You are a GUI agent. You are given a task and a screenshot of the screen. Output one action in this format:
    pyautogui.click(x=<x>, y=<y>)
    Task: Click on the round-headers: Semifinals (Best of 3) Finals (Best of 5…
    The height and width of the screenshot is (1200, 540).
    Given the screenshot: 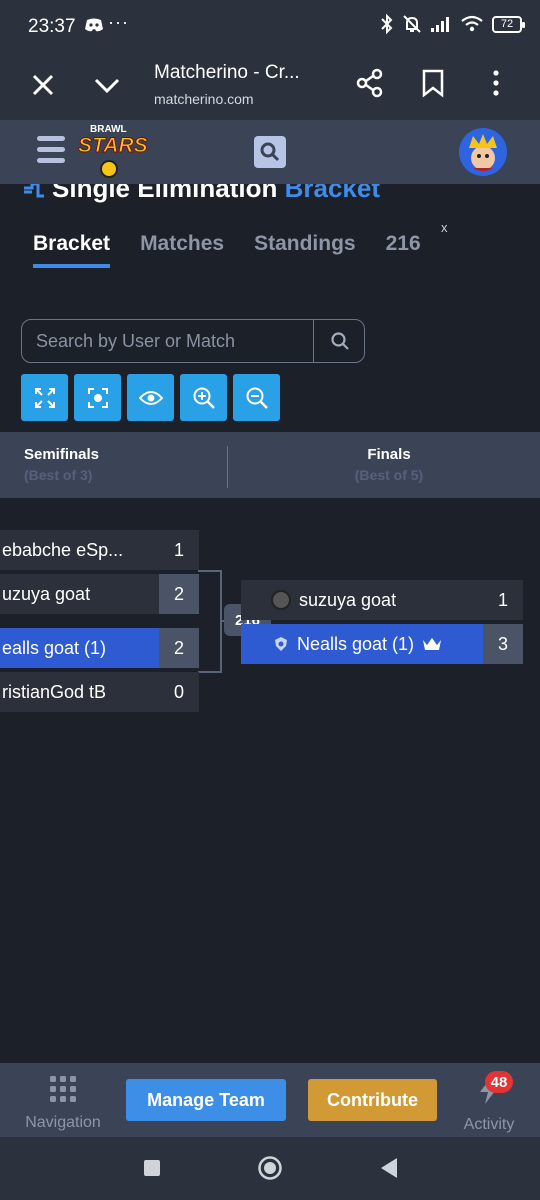 What is the action you would take?
    pyautogui.click(x=270, y=465)
    